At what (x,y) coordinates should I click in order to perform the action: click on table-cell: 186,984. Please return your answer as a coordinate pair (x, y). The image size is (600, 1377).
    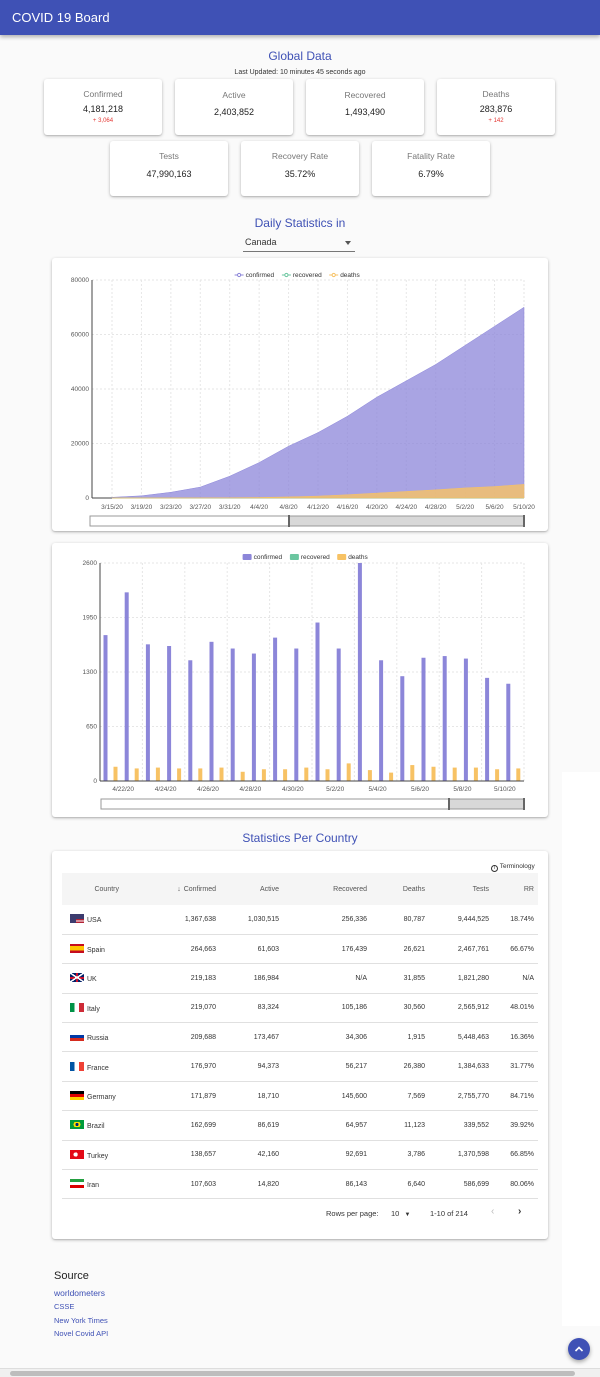
    Looking at the image, I should click on (255, 978).